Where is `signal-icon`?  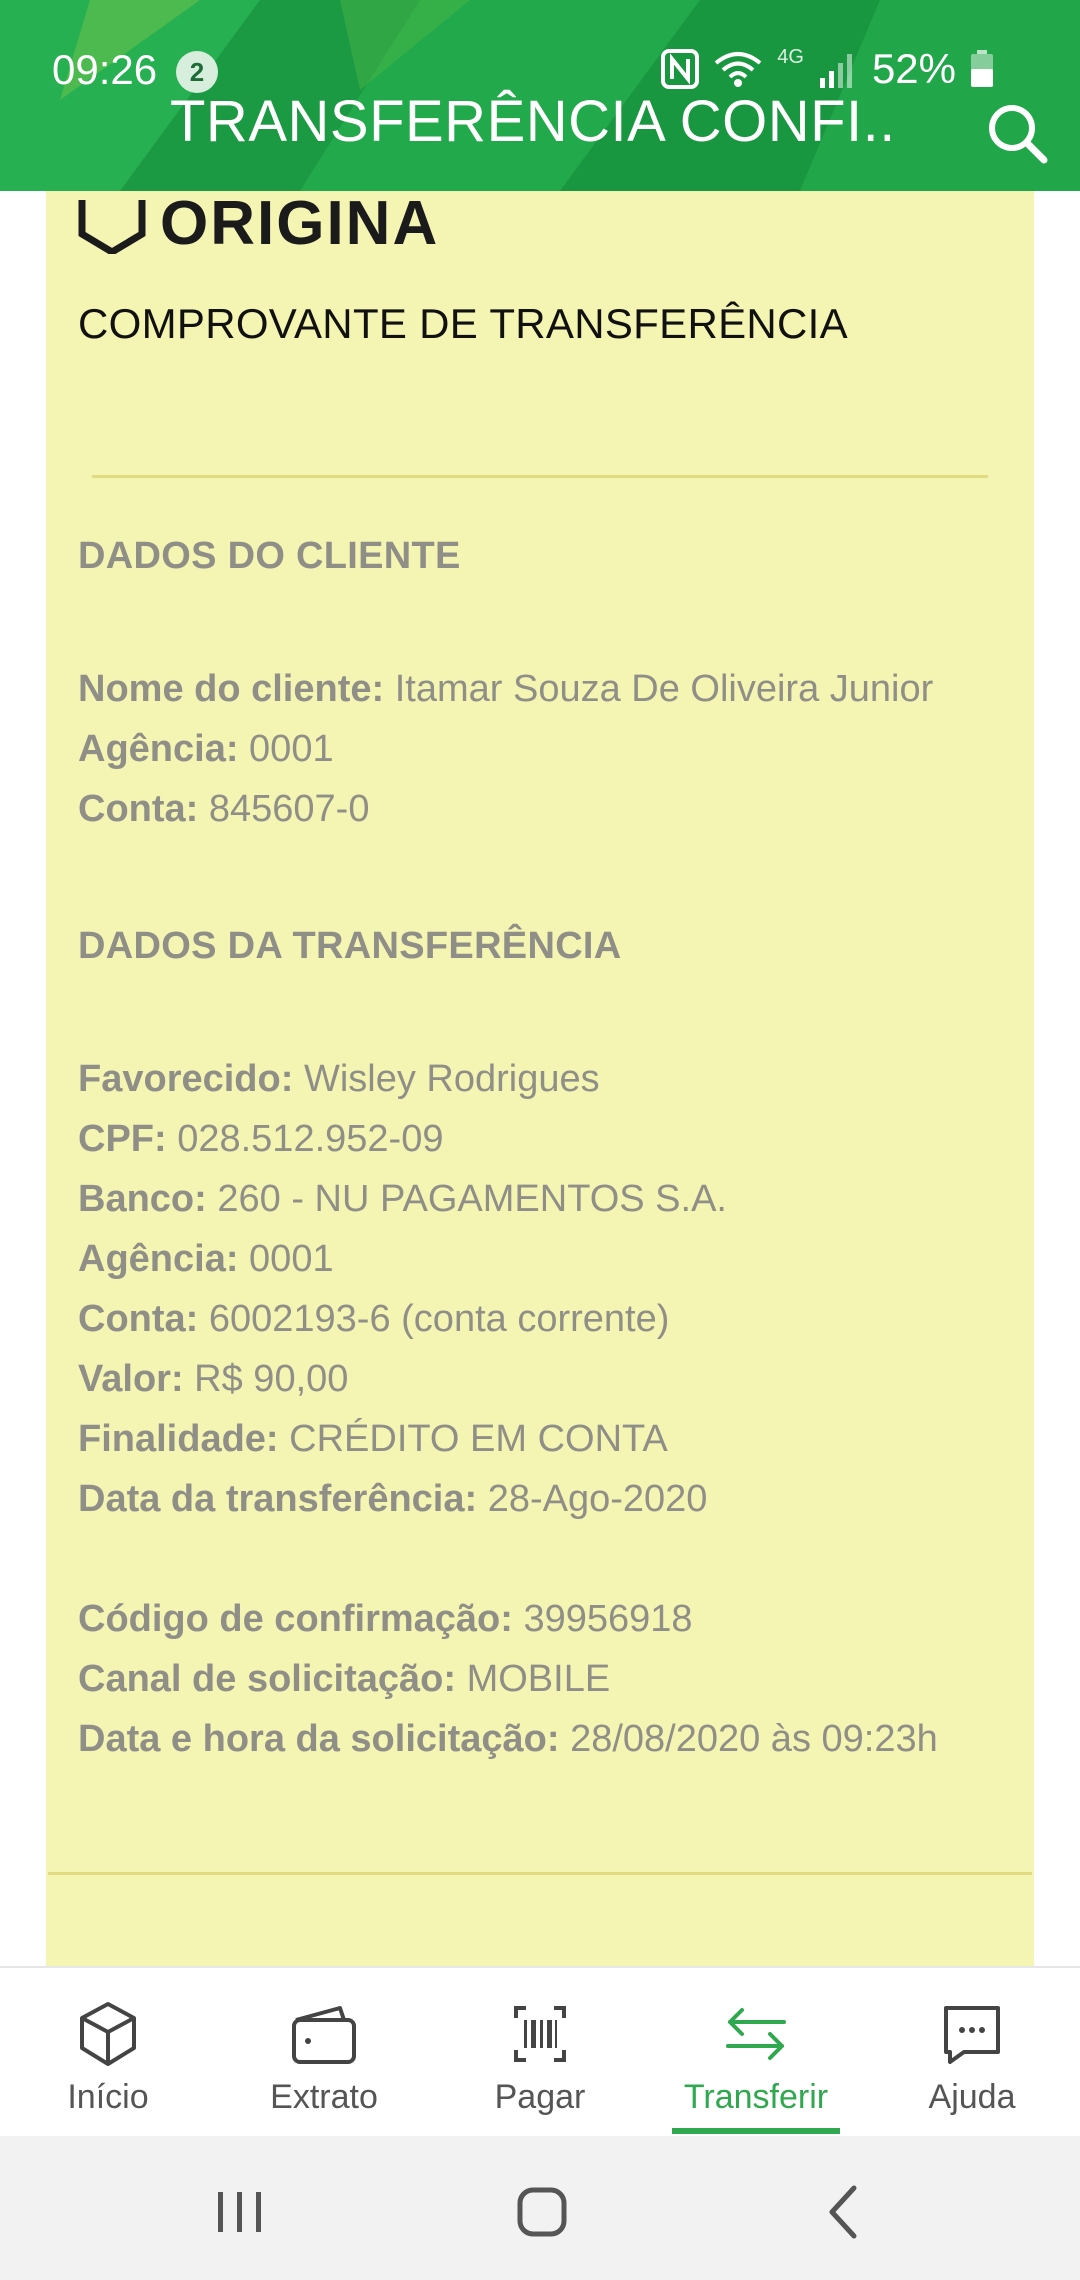
signal-icon is located at coordinates (835, 71).